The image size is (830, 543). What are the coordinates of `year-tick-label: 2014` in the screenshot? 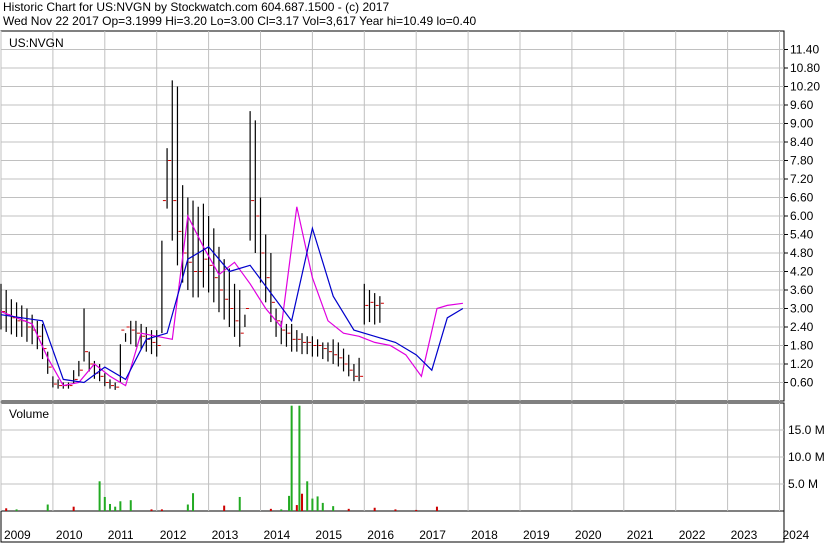 It's located at (277, 535).